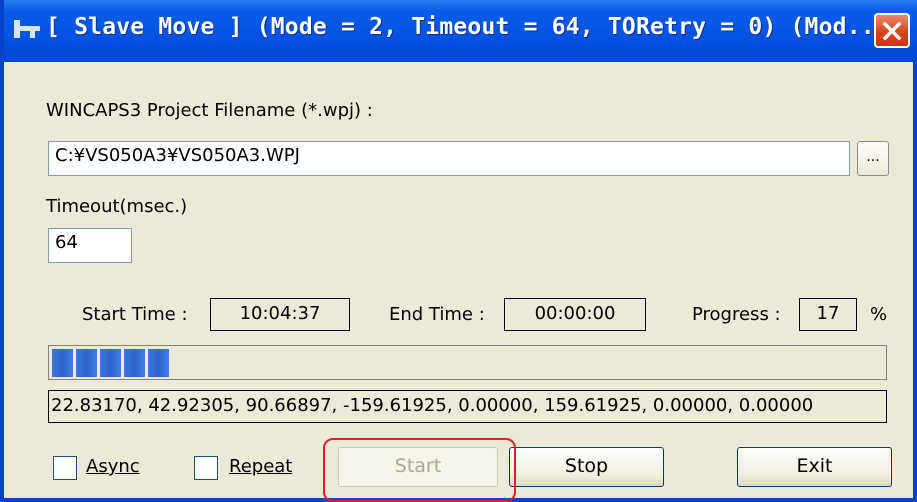 The width and height of the screenshot is (917, 502). What do you see at coordinates (449, 158) in the screenshot?
I see `project-filename-input: C:¥VS050A3¥VS050A3.WPJ` at bounding box center [449, 158].